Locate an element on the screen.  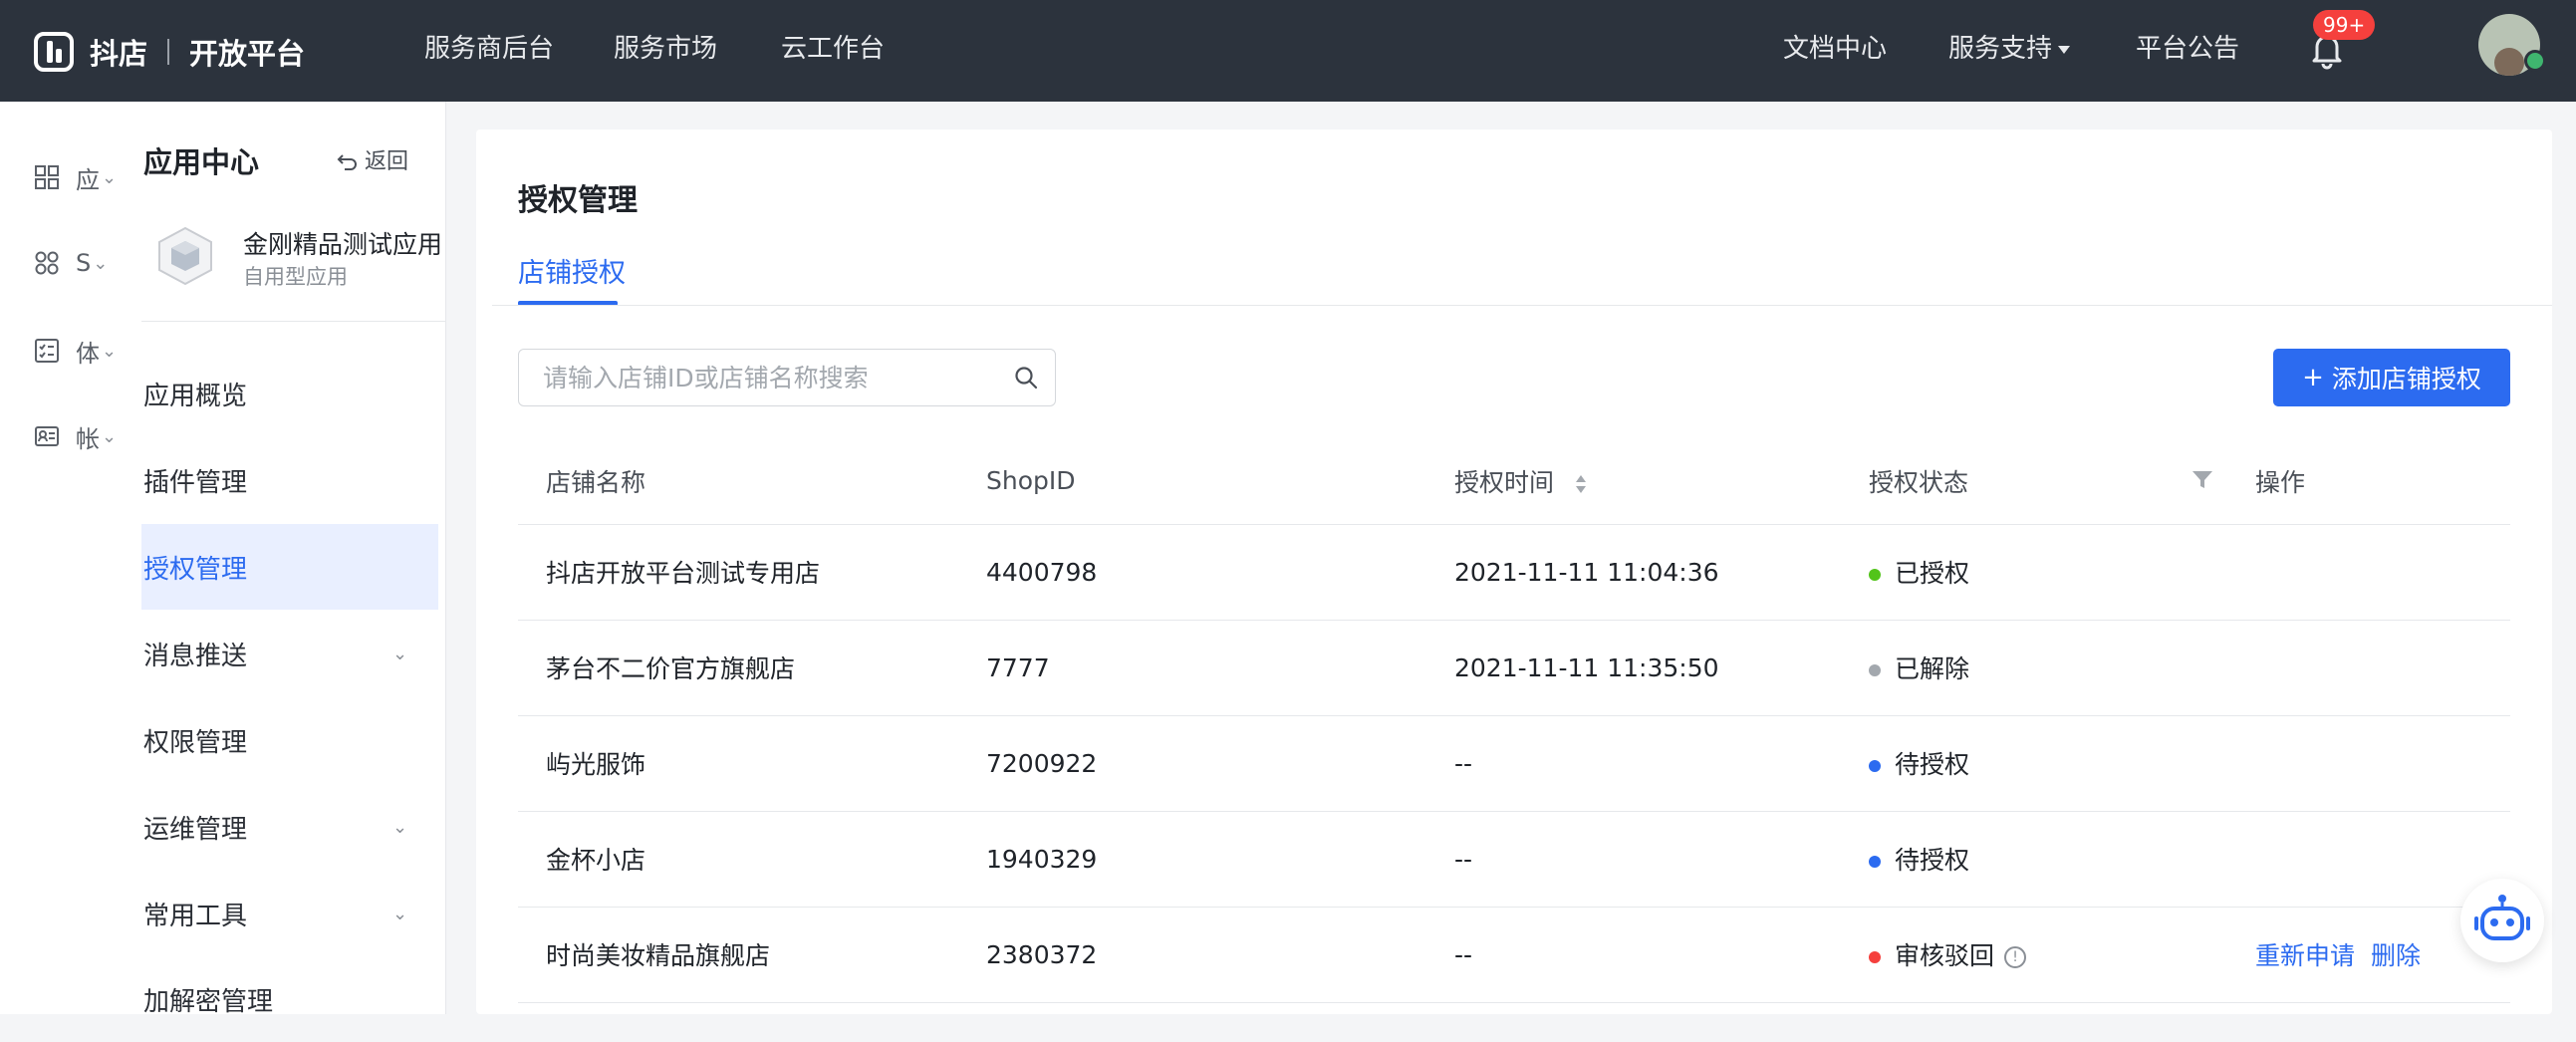
brand-separator is located at coordinates (168, 52).